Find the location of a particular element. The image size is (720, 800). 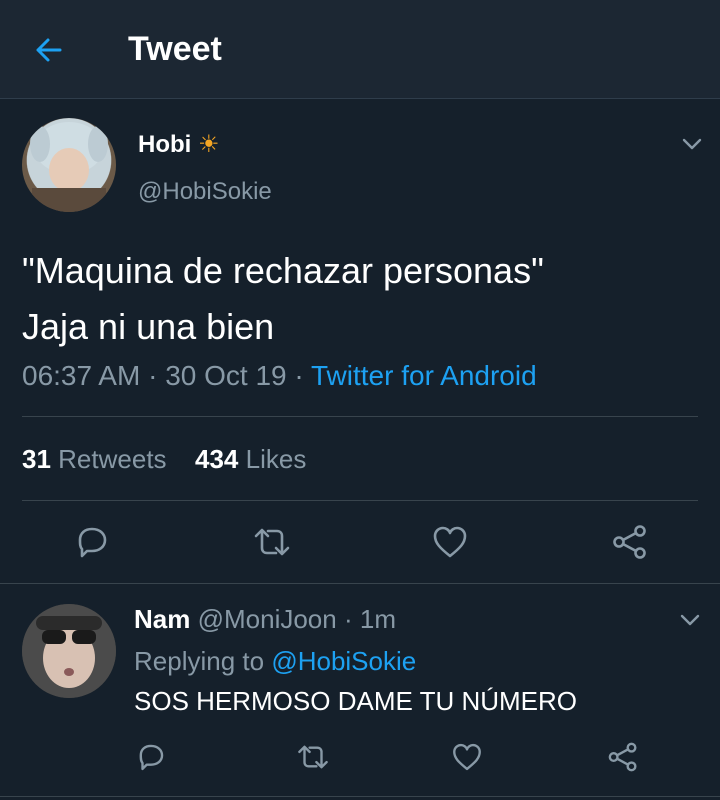

tweet-menu-button is located at coordinates (692, 144).